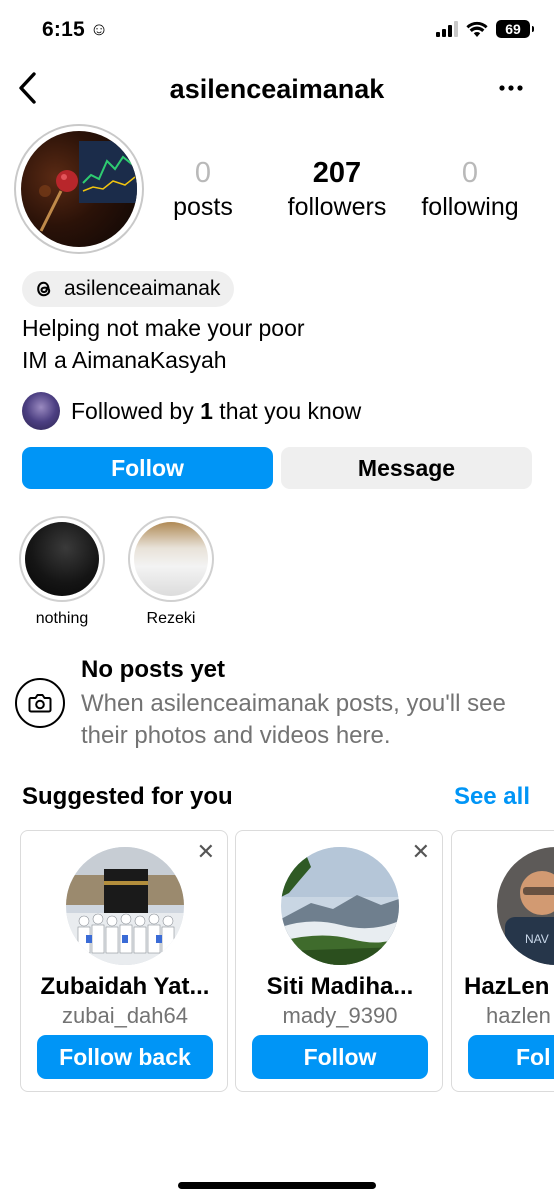 This screenshot has height=1200, width=554. Describe the element at coordinates (447, 29) in the screenshot. I see `cellular-signal-icon` at that location.